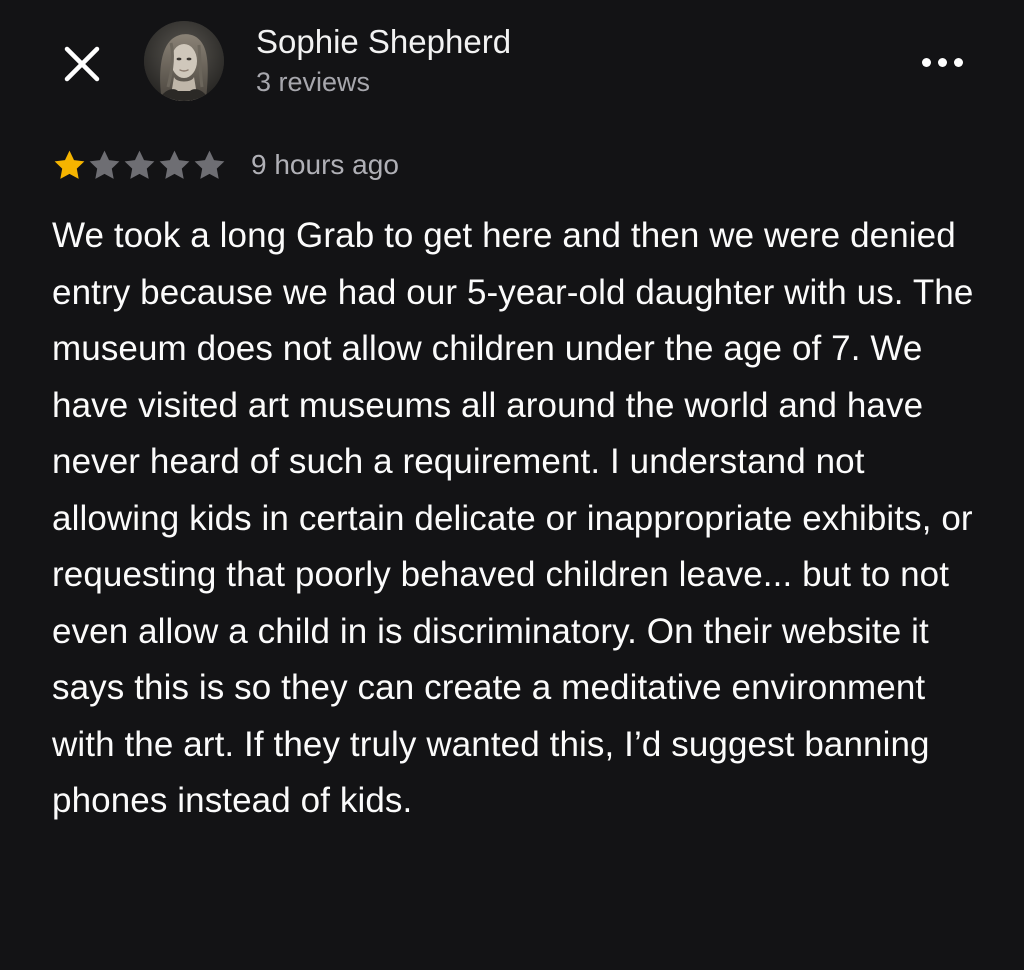  I want to click on author-reviews-count: 3 reviews, so click(313, 82).